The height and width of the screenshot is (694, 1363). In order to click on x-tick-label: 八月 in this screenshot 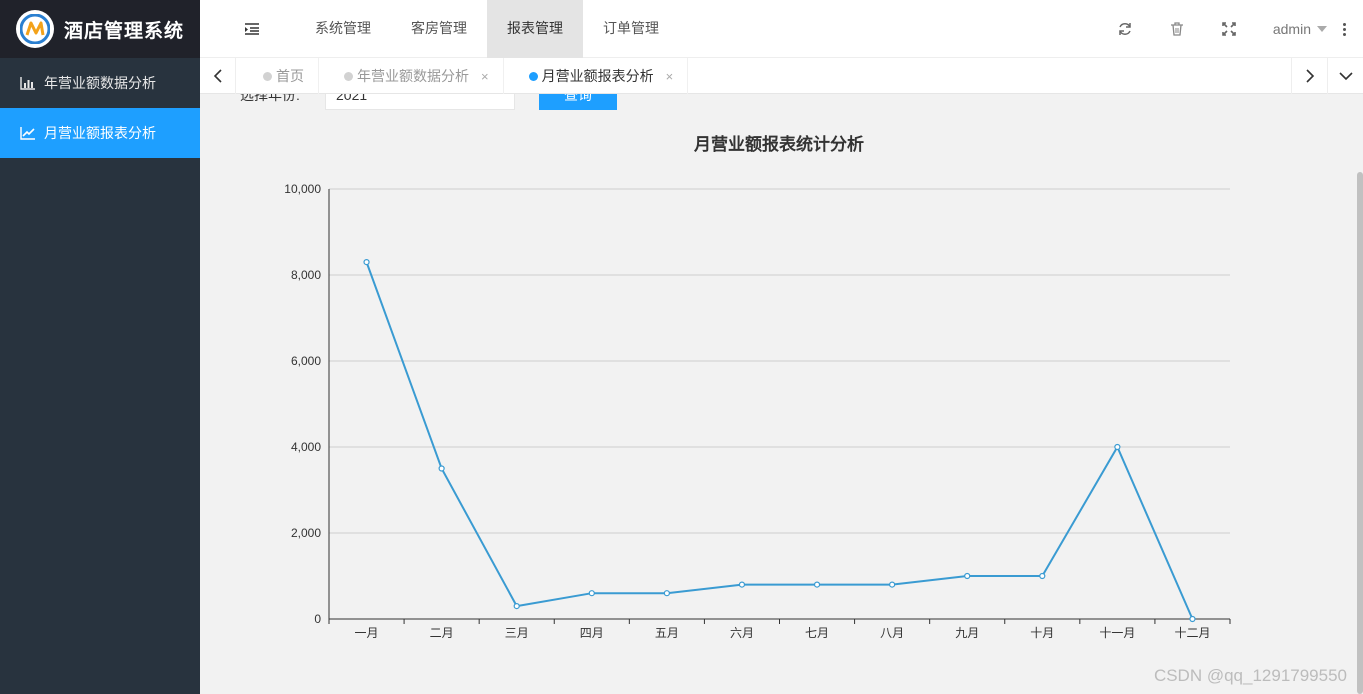, I will do `click(892, 633)`.